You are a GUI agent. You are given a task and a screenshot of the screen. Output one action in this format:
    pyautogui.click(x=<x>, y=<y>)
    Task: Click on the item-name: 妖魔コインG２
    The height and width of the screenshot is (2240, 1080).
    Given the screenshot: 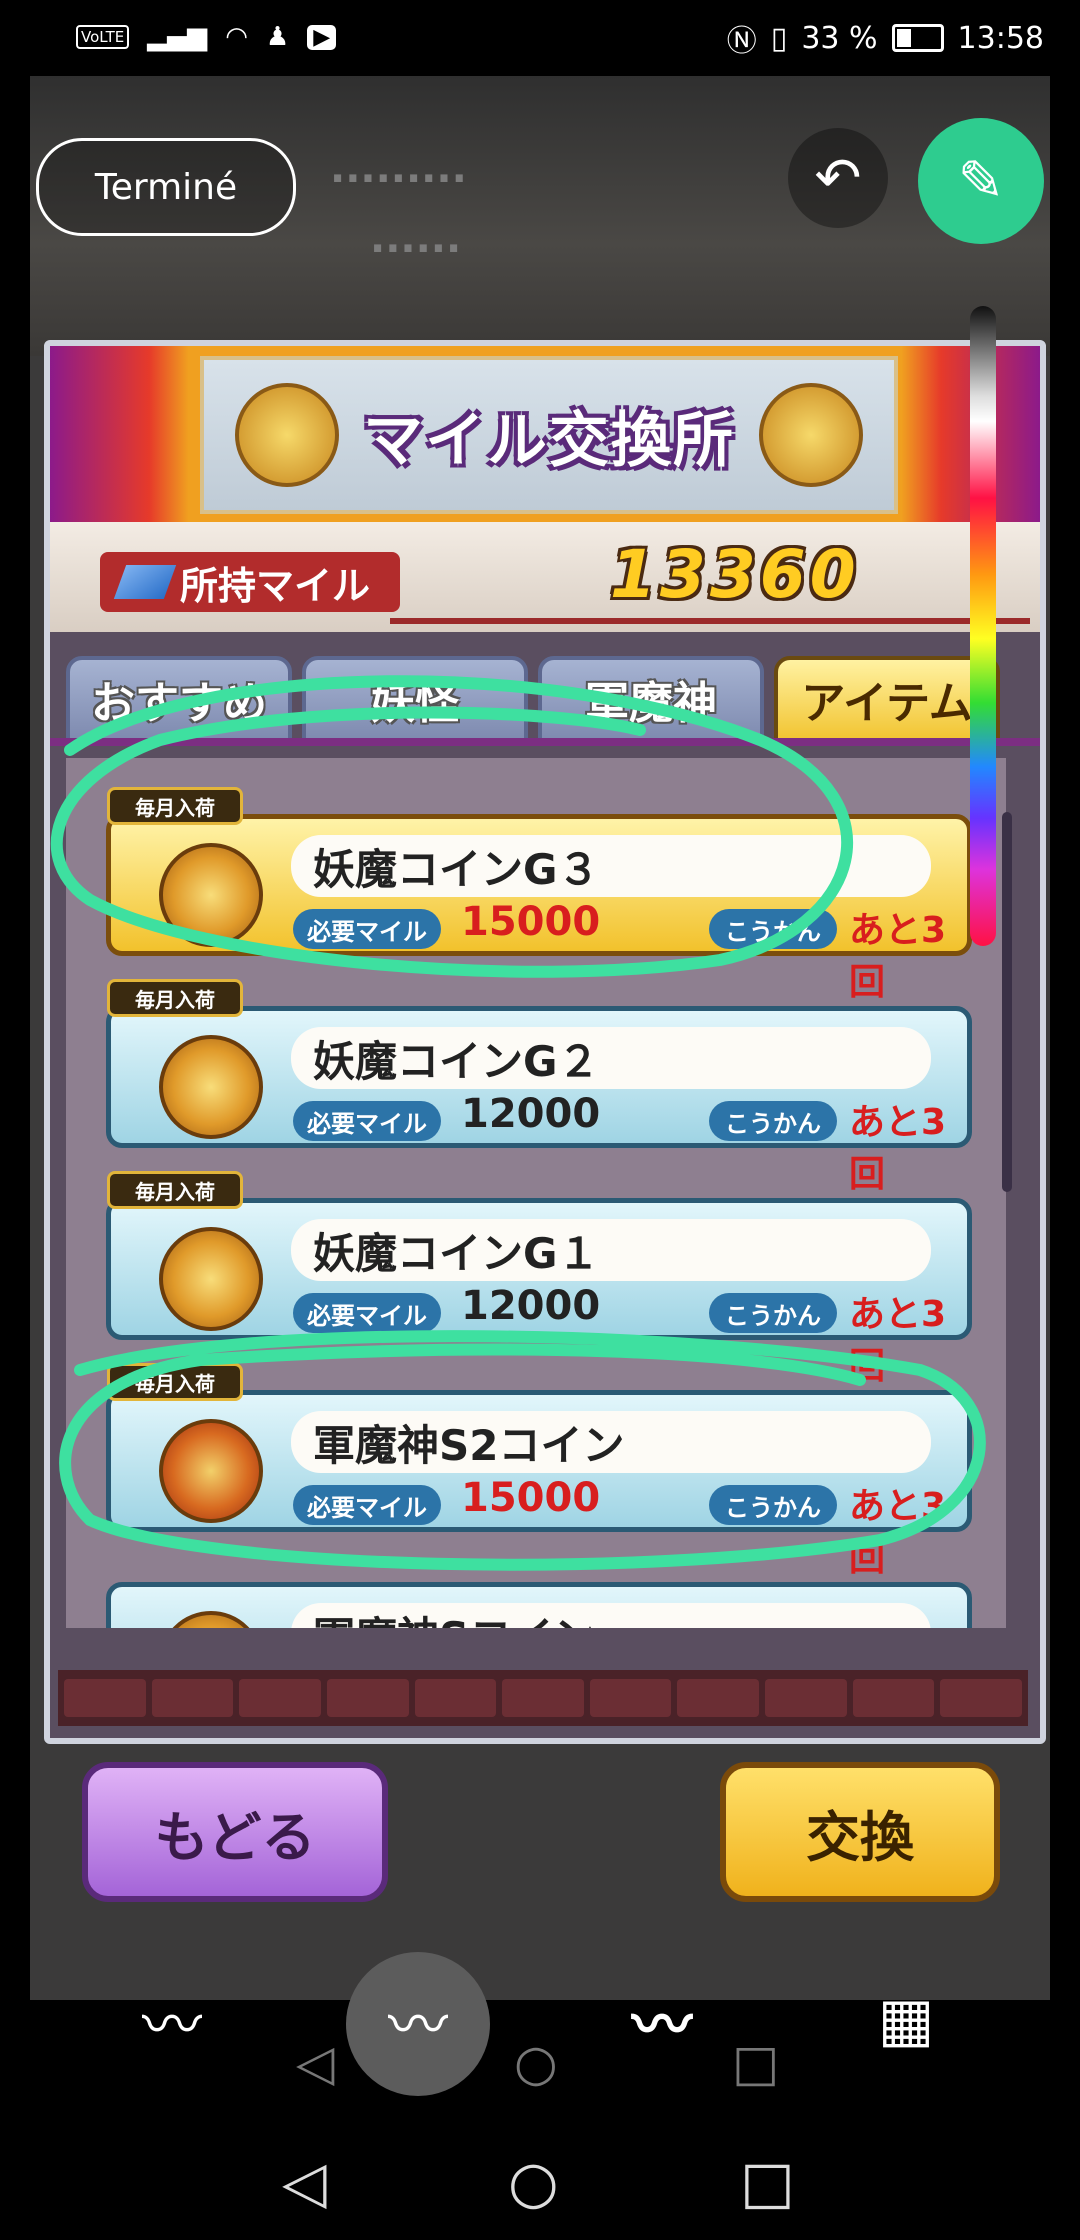 What is the action you would take?
    pyautogui.click(x=611, y=1058)
    